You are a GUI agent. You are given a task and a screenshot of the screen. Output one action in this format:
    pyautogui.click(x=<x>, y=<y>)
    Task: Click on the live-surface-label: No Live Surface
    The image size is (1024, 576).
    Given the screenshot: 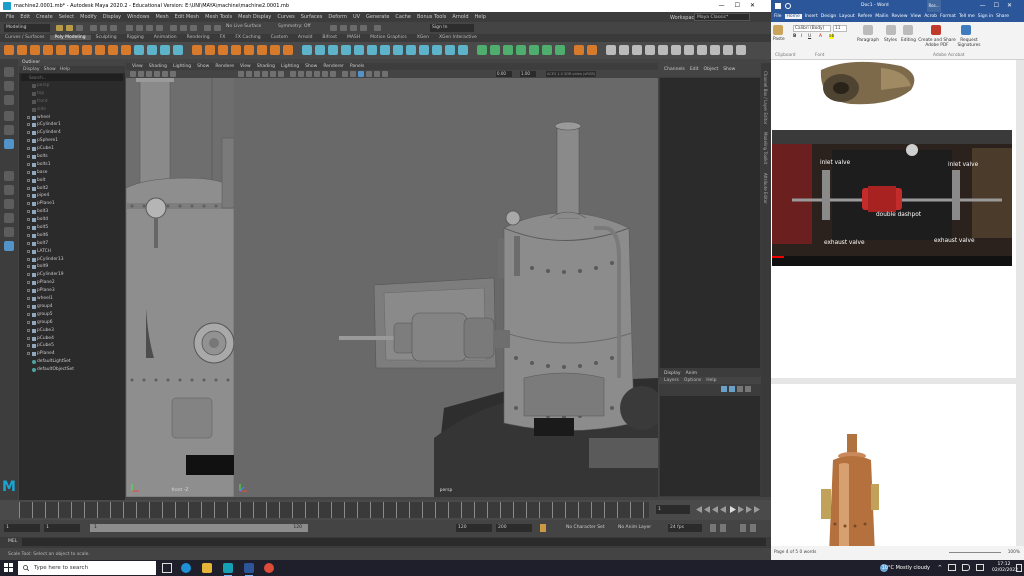 What is the action you would take?
    pyautogui.click(x=243, y=26)
    